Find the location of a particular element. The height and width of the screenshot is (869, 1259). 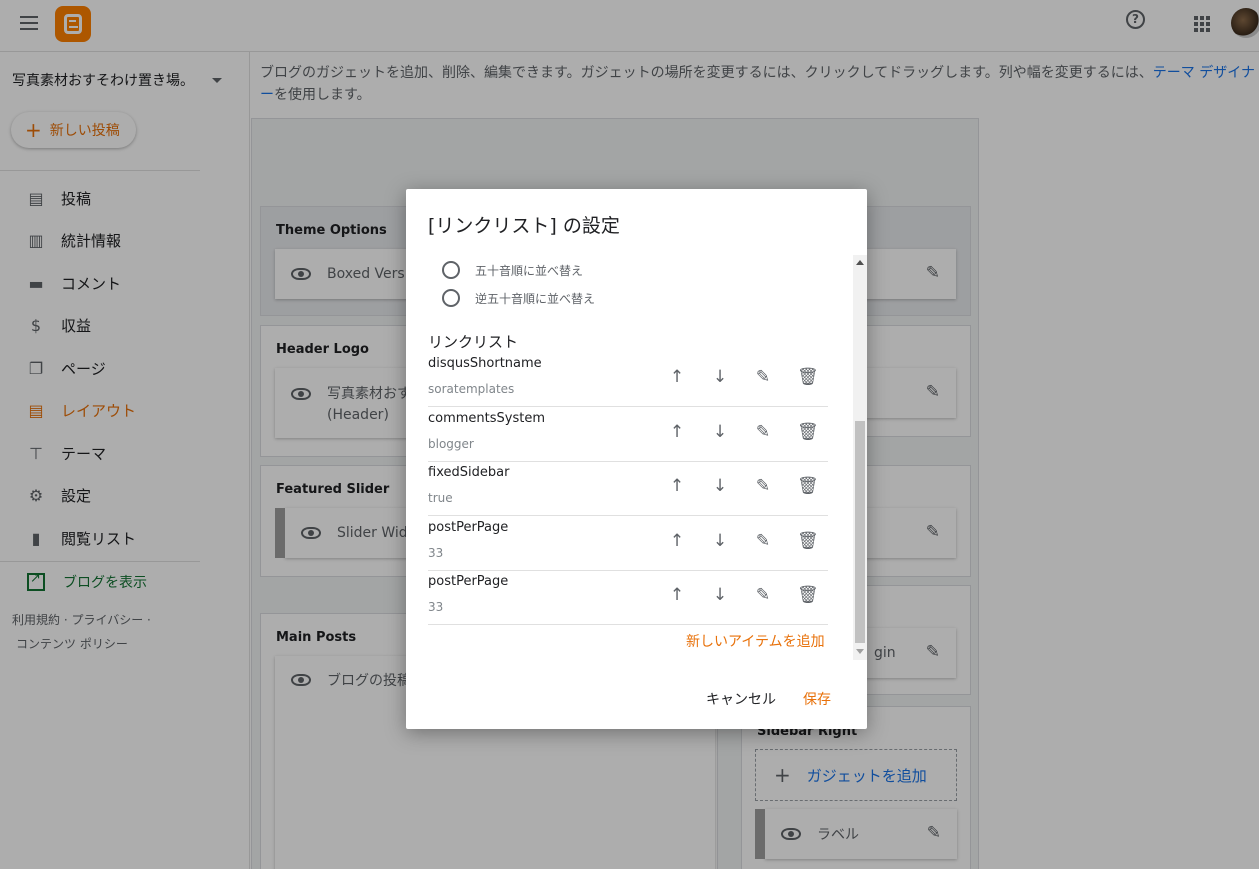

link-list-label: リンクリスト is located at coordinates (473, 342).